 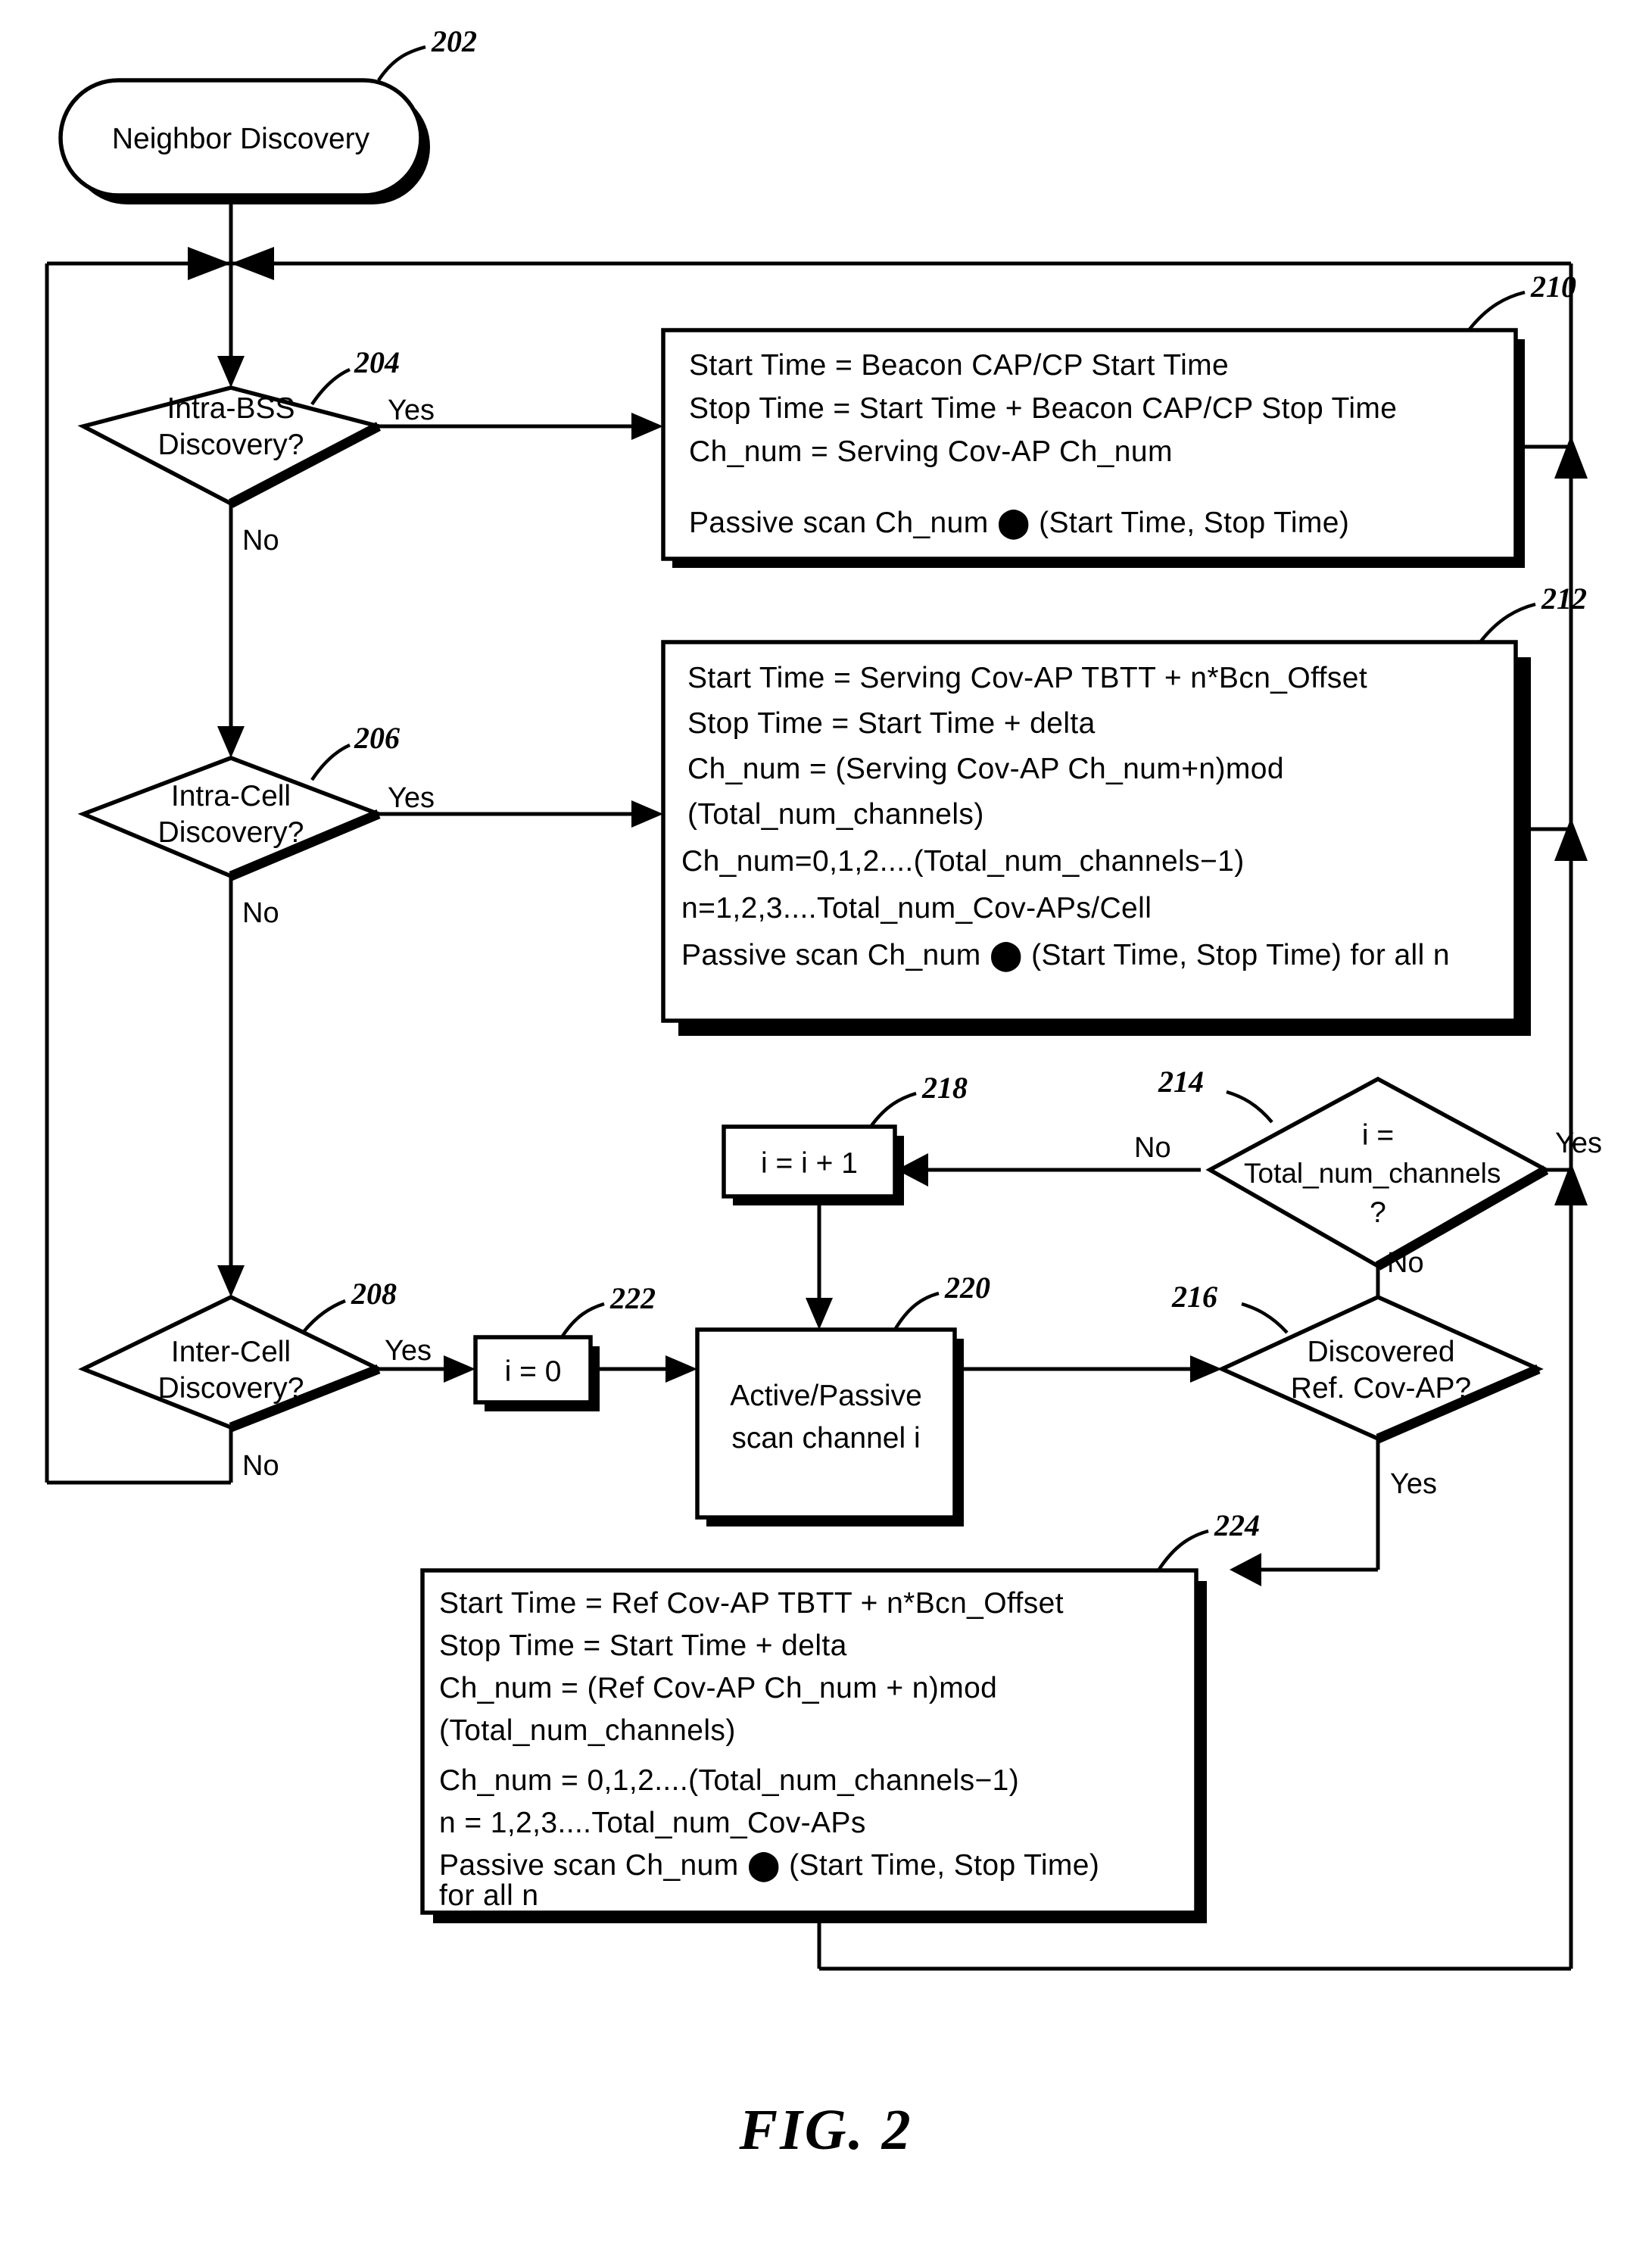 What do you see at coordinates (253, 263) in the screenshot?
I see `merge-arrowhead-right` at bounding box center [253, 263].